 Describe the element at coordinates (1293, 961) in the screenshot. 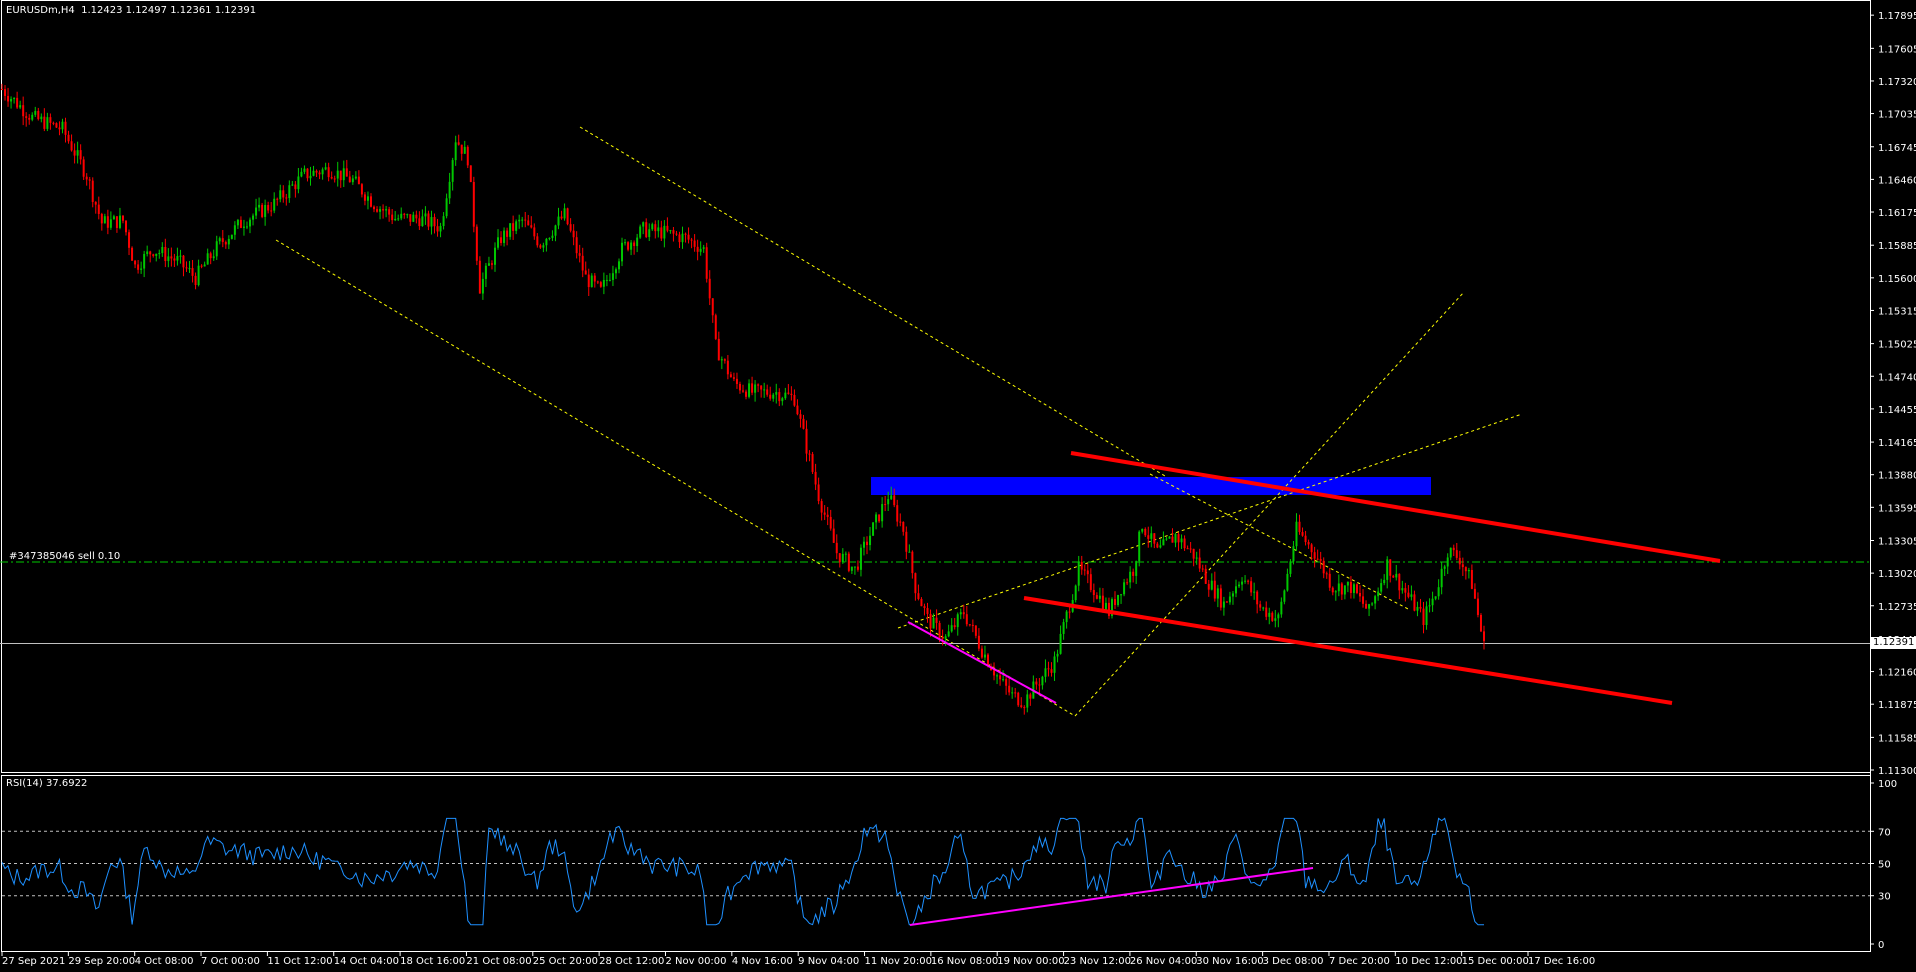

I see `time-tick-label: 3 Dec 08:00` at that location.